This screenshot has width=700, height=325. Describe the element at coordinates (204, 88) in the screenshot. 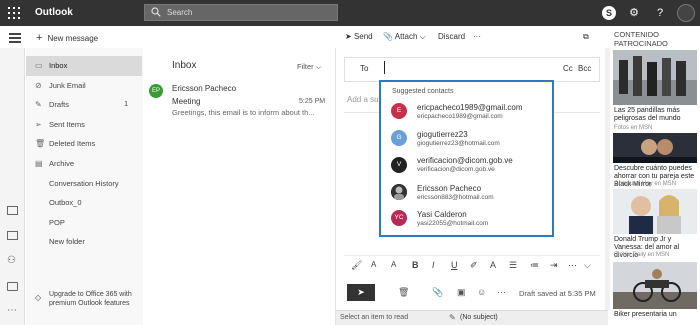

I see `message-sender: Ericsson Pacheco` at that location.